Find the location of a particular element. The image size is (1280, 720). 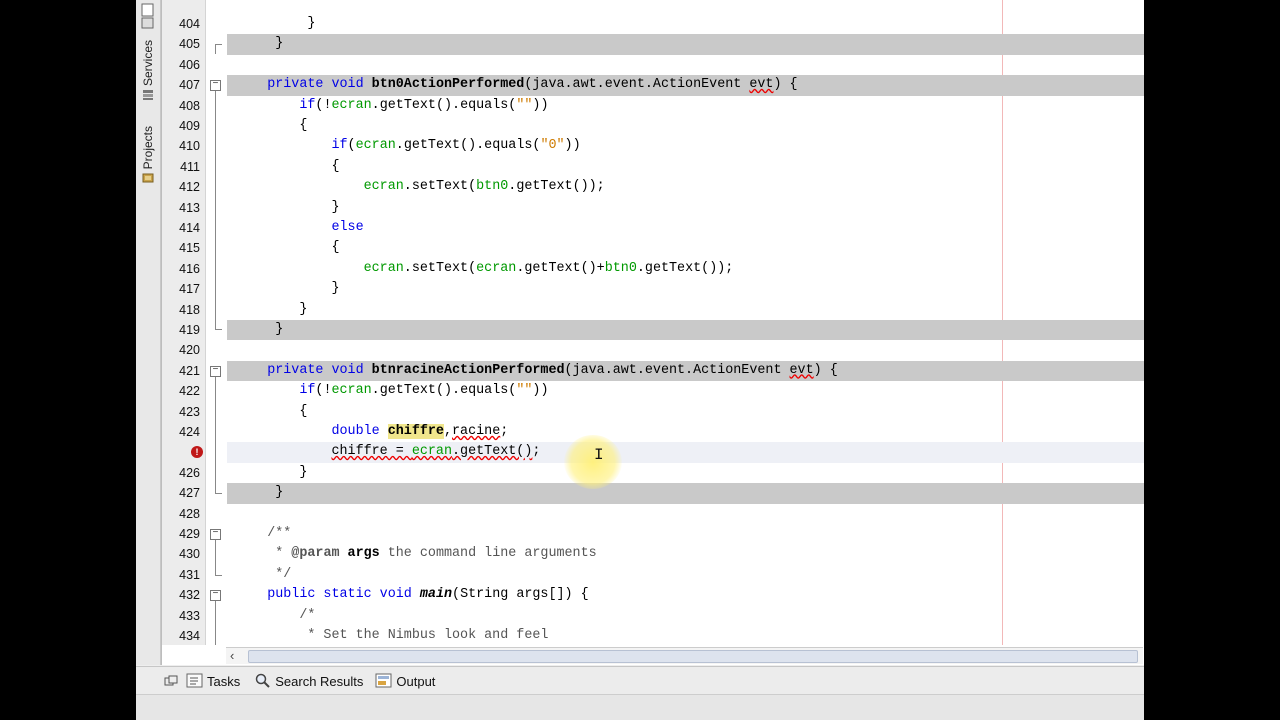

projects-tab-label: Projects is located at coordinates (148, 148).